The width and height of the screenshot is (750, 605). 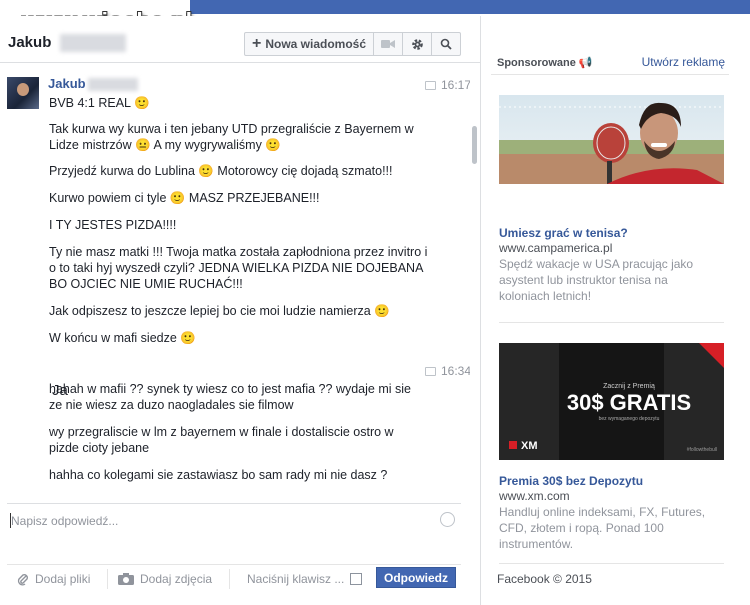 What do you see at coordinates (585, 63) in the screenshot?
I see `megaphone-icon: 📢` at bounding box center [585, 63].